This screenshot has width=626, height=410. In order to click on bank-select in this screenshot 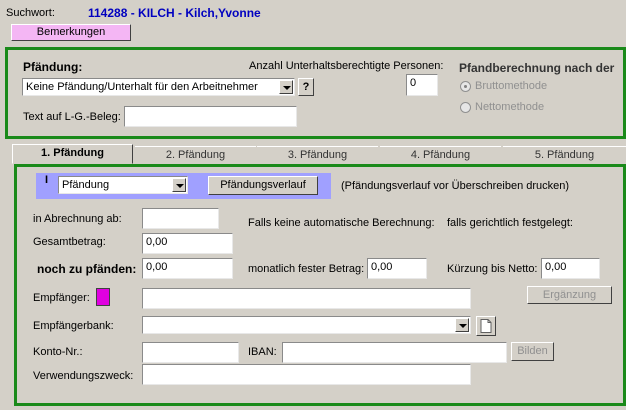, I will do `click(306, 325)`.